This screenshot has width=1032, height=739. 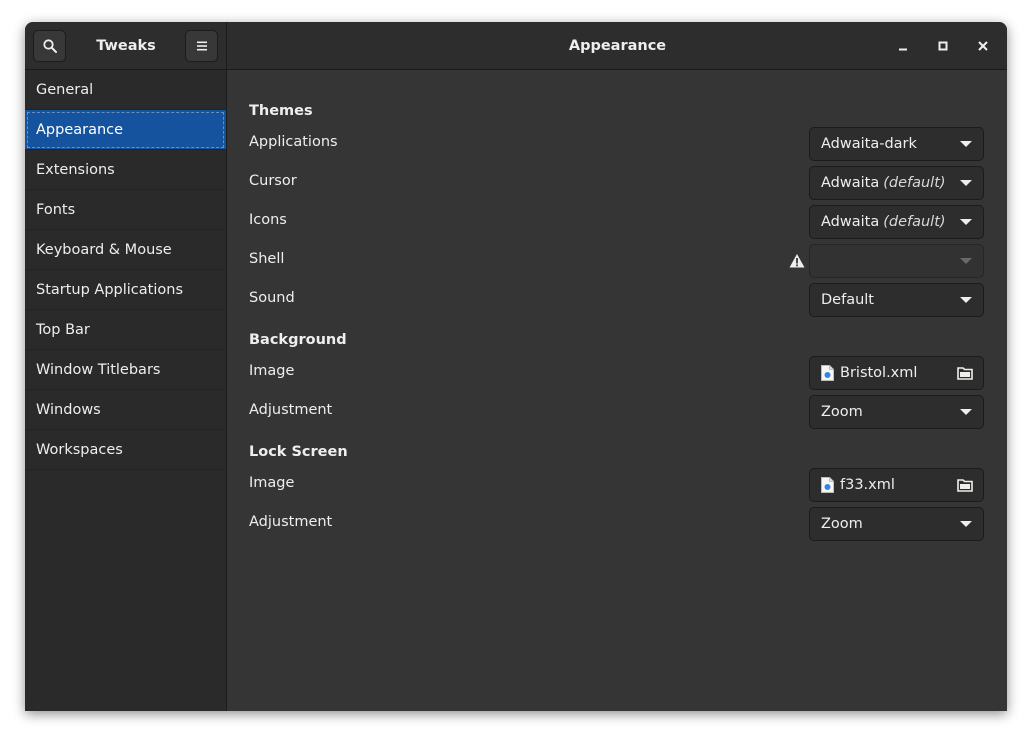 I want to click on icons-theme-default-tag: (default), so click(x=914, y=222).